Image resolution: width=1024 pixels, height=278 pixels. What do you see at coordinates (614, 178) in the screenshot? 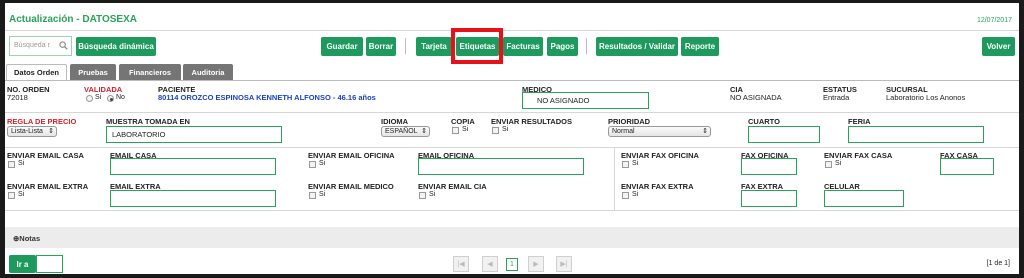
I see `section-divider` at bounding box center [614, 178].